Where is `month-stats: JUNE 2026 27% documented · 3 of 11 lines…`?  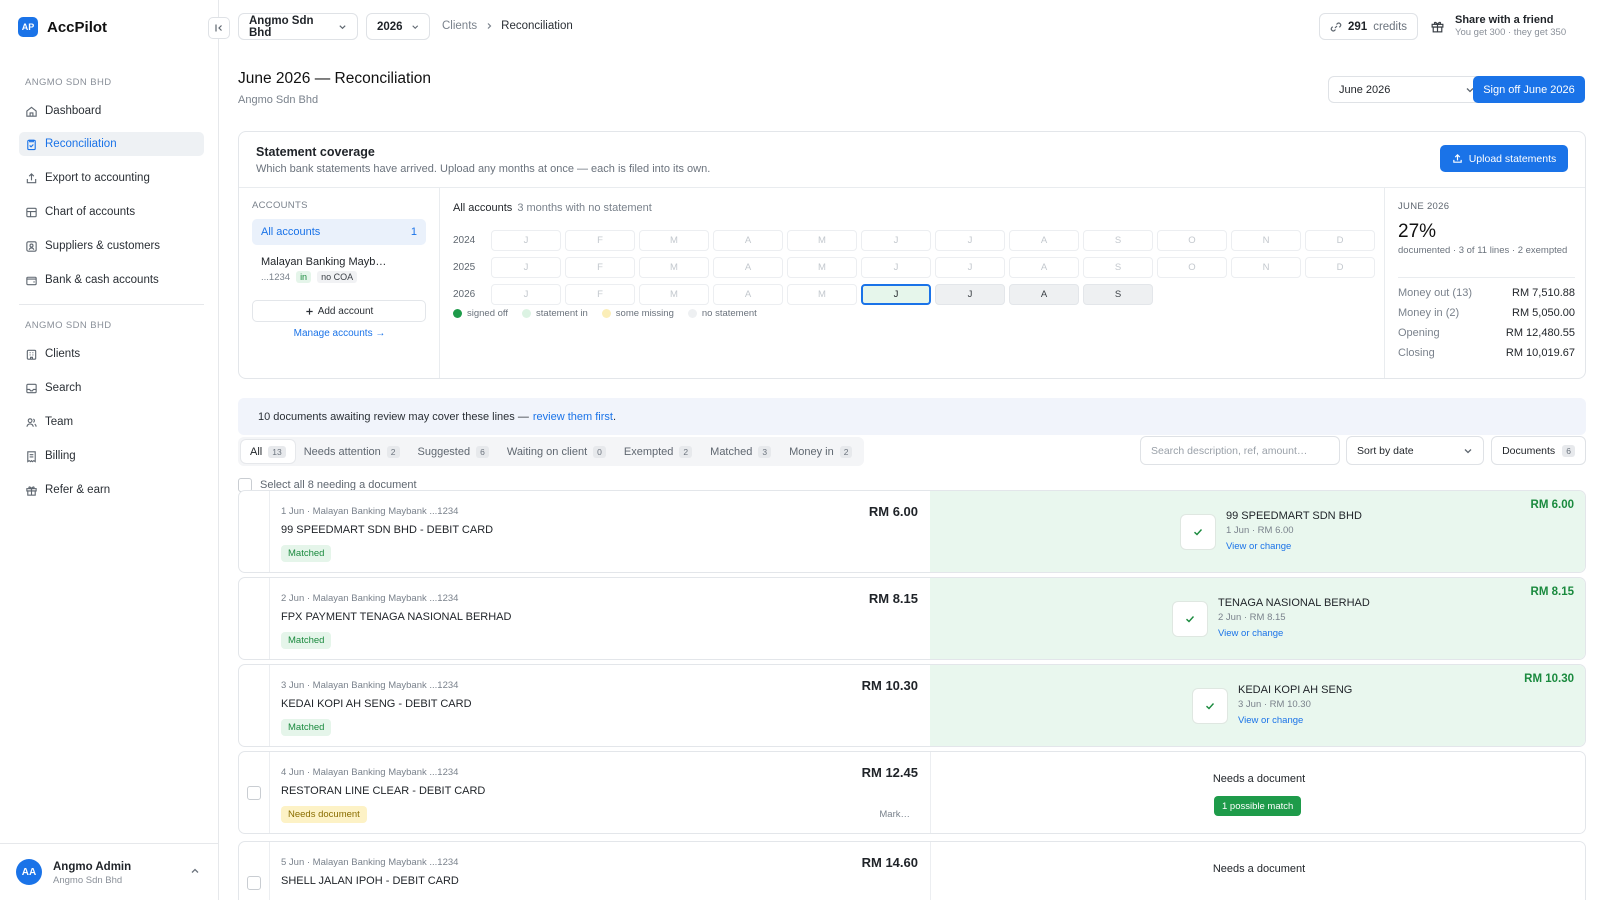
month-stats: JUNE 2026 27% documented · 3 of 11 lines… is located at coordinates (1484, 283).